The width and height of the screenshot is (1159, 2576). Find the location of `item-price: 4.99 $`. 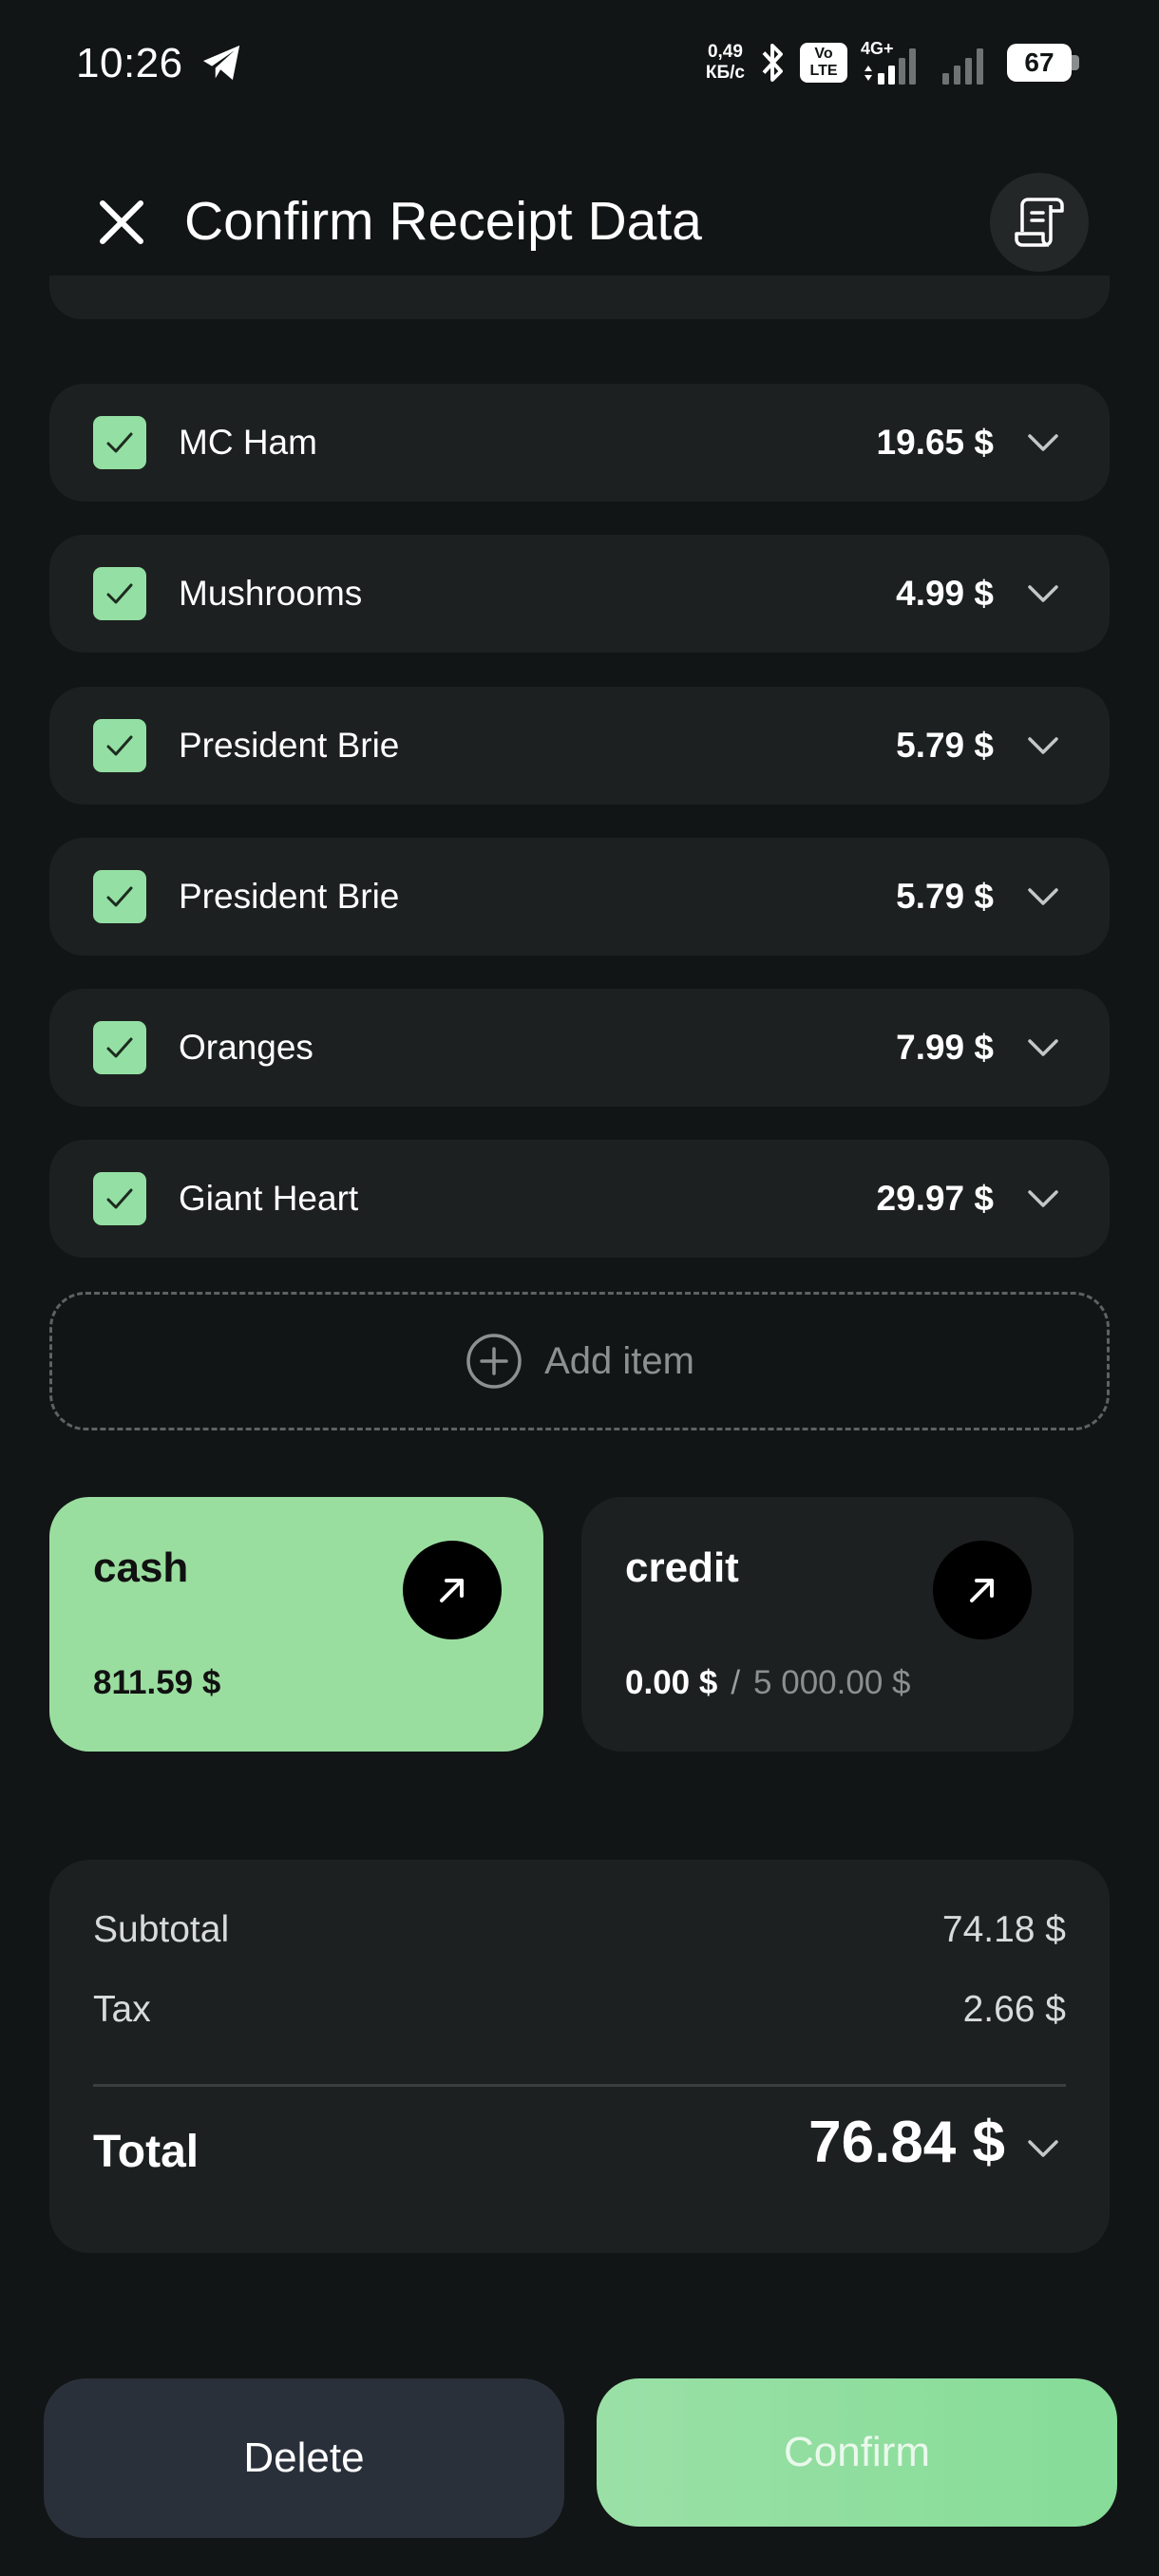

item-price: 4.99 $ is located at coordinates (945, 593).